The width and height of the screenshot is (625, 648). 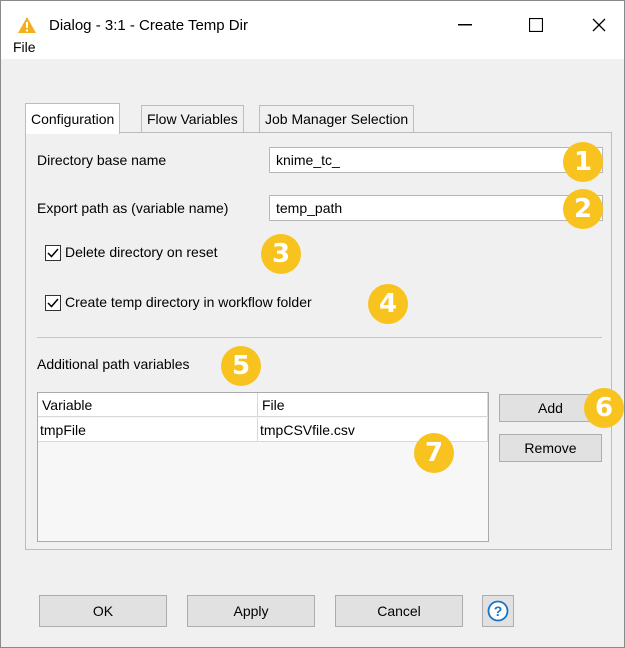 I want to click on annotation-badge-2: 2, so click(x=583, y=209).